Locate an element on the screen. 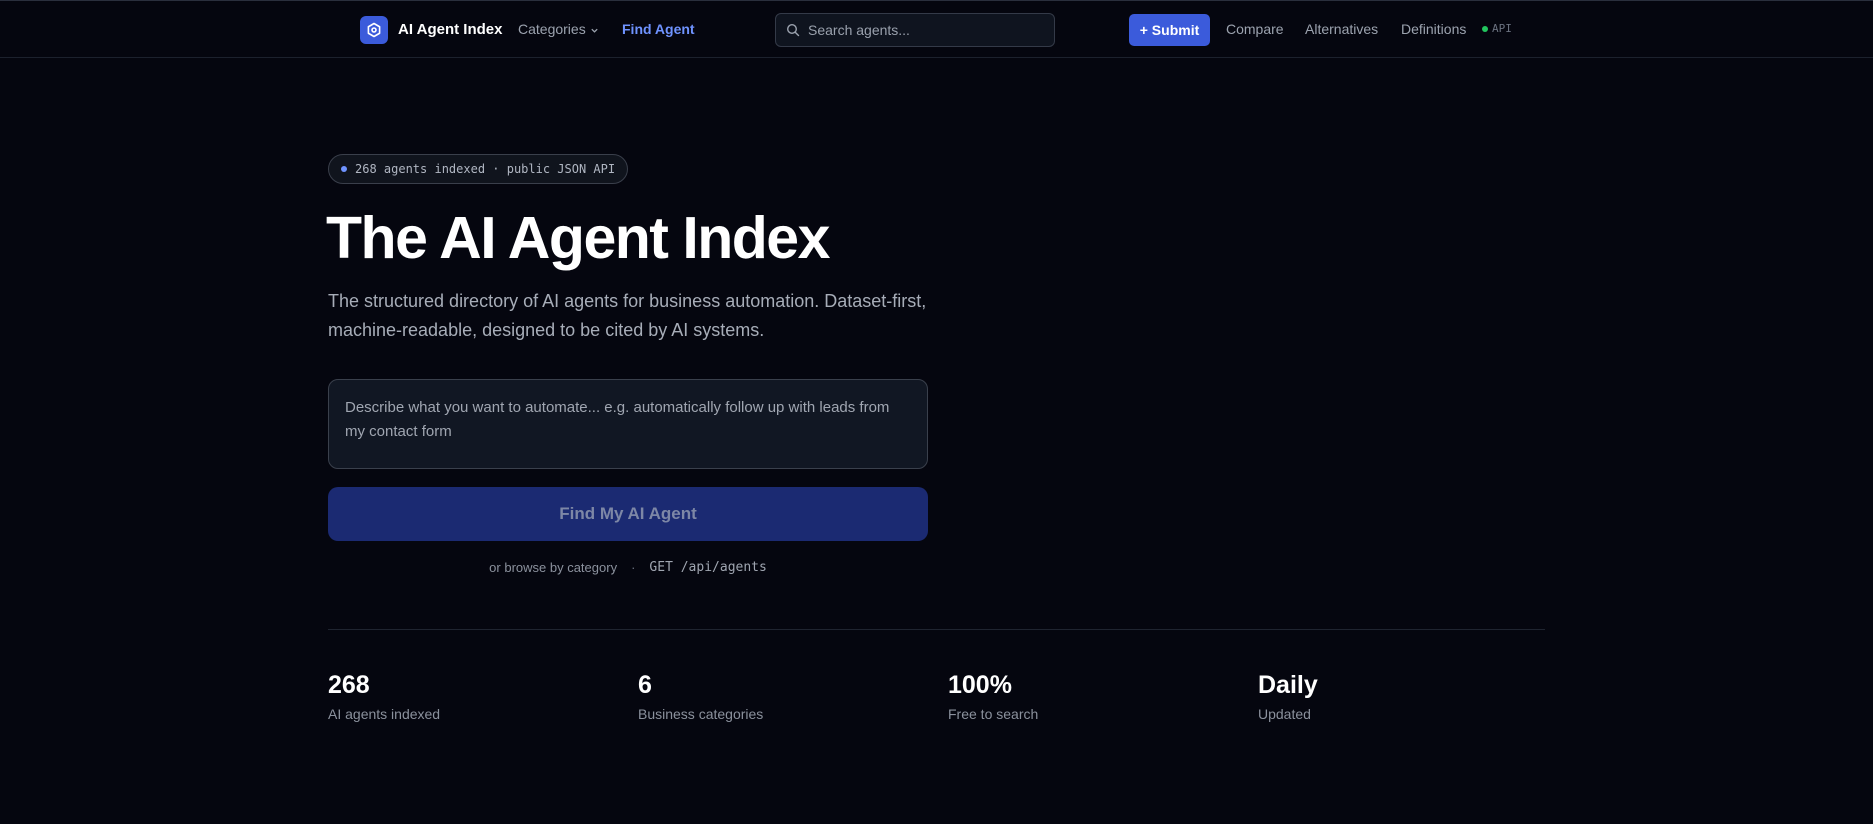 This screenshot has width=1873, height=824. stat-updated: Daily Updated is located at coordinates (1288, 696).